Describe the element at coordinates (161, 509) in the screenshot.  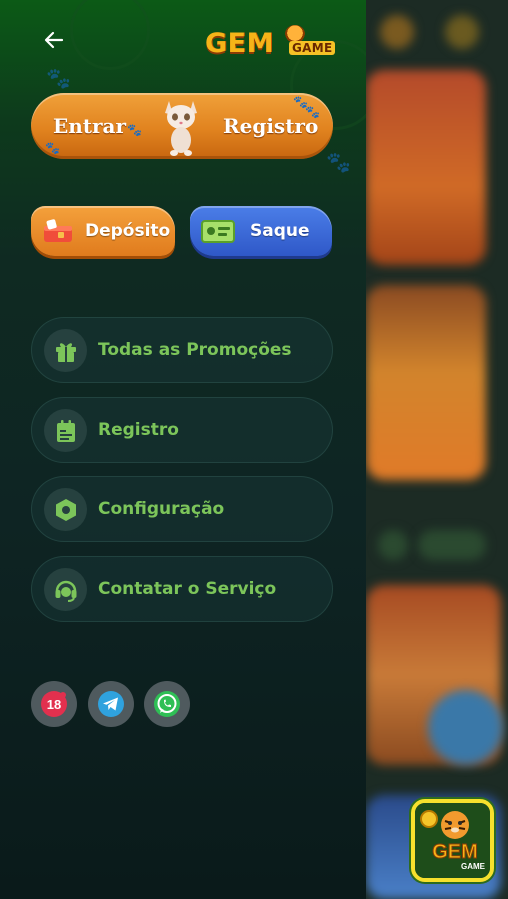
I see `menu-item-label: Configuração` at that location.